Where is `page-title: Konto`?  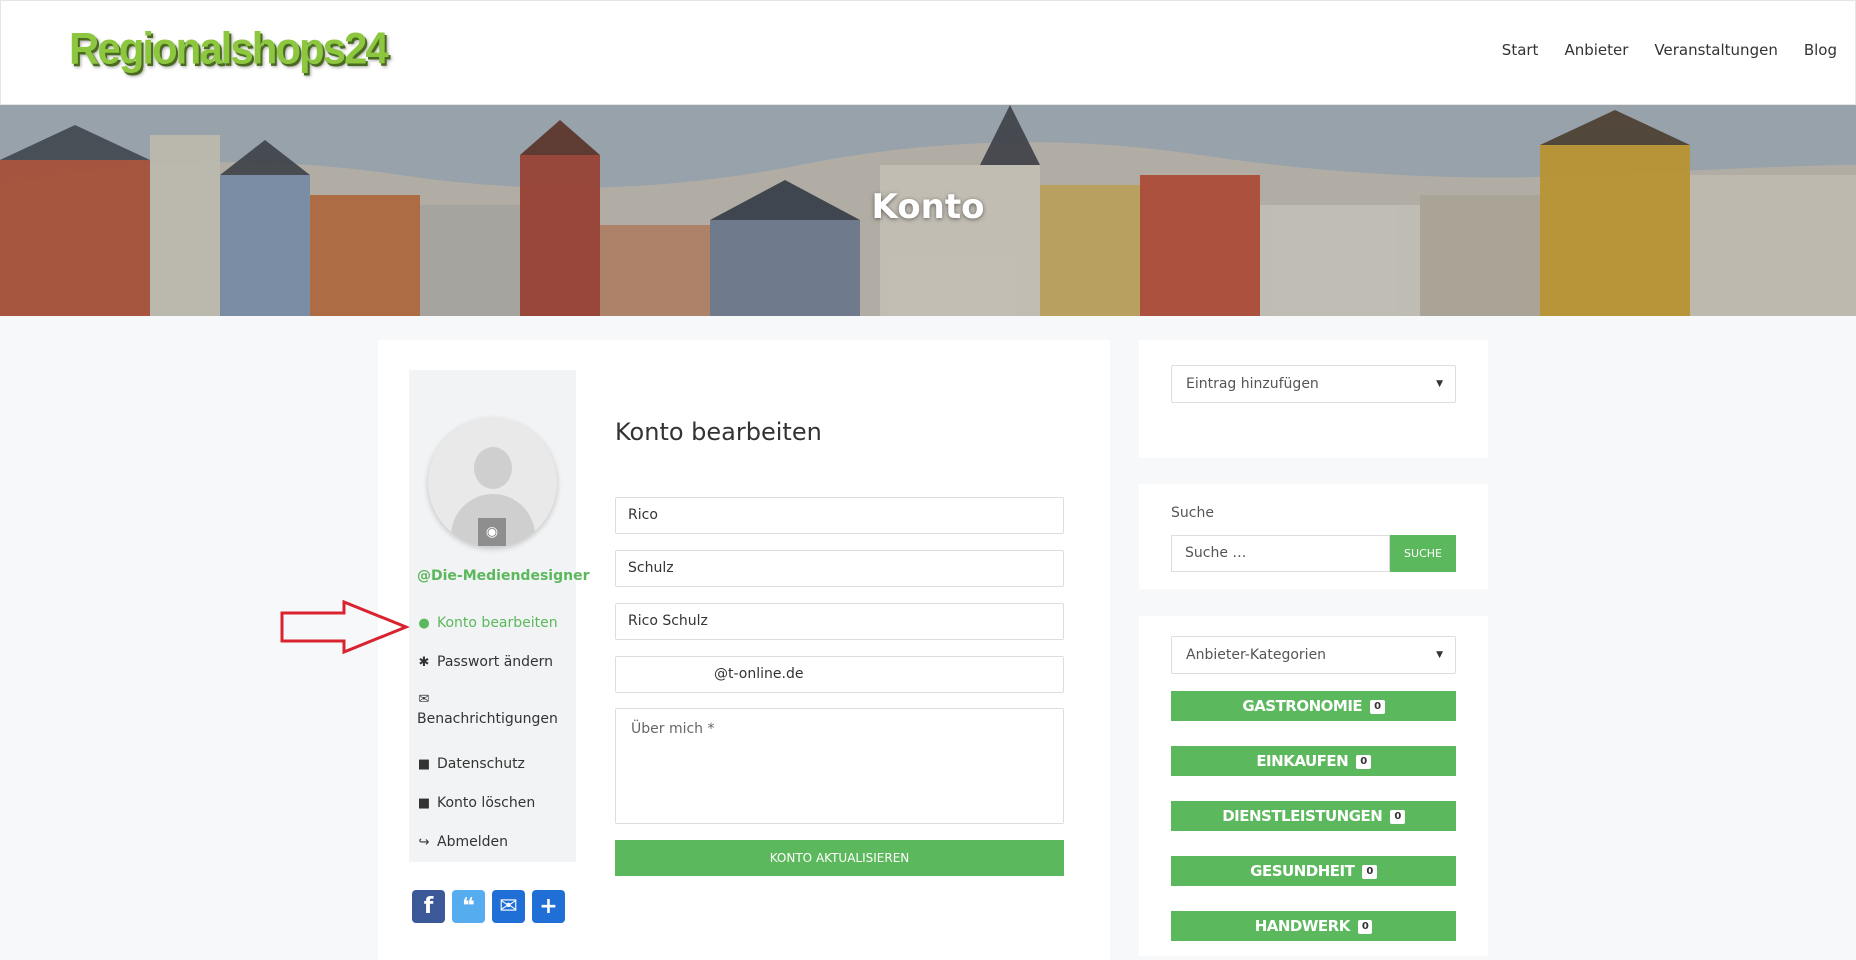 page-title: Konto is located at coordinates (928, 207).